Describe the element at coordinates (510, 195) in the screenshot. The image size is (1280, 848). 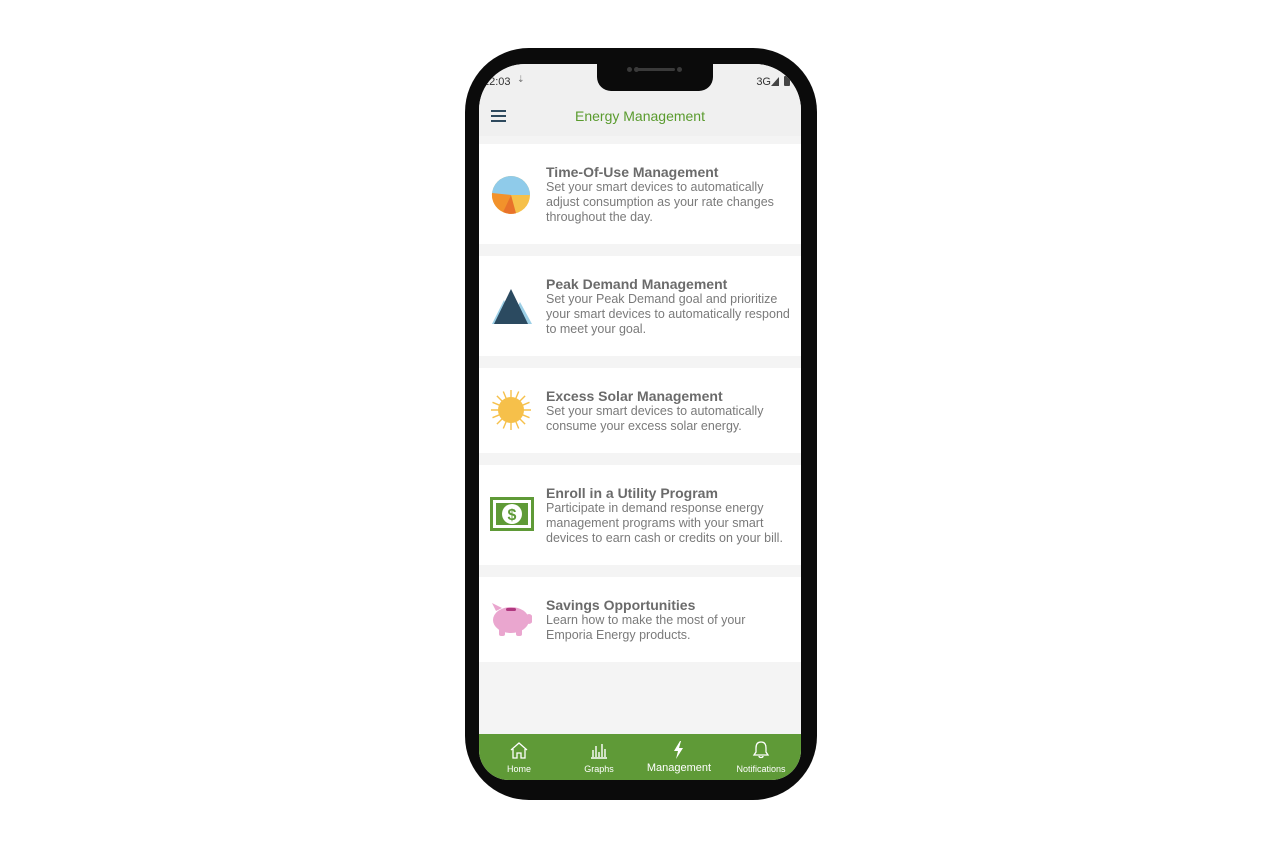
I see `pie-chart-icon` at that location.